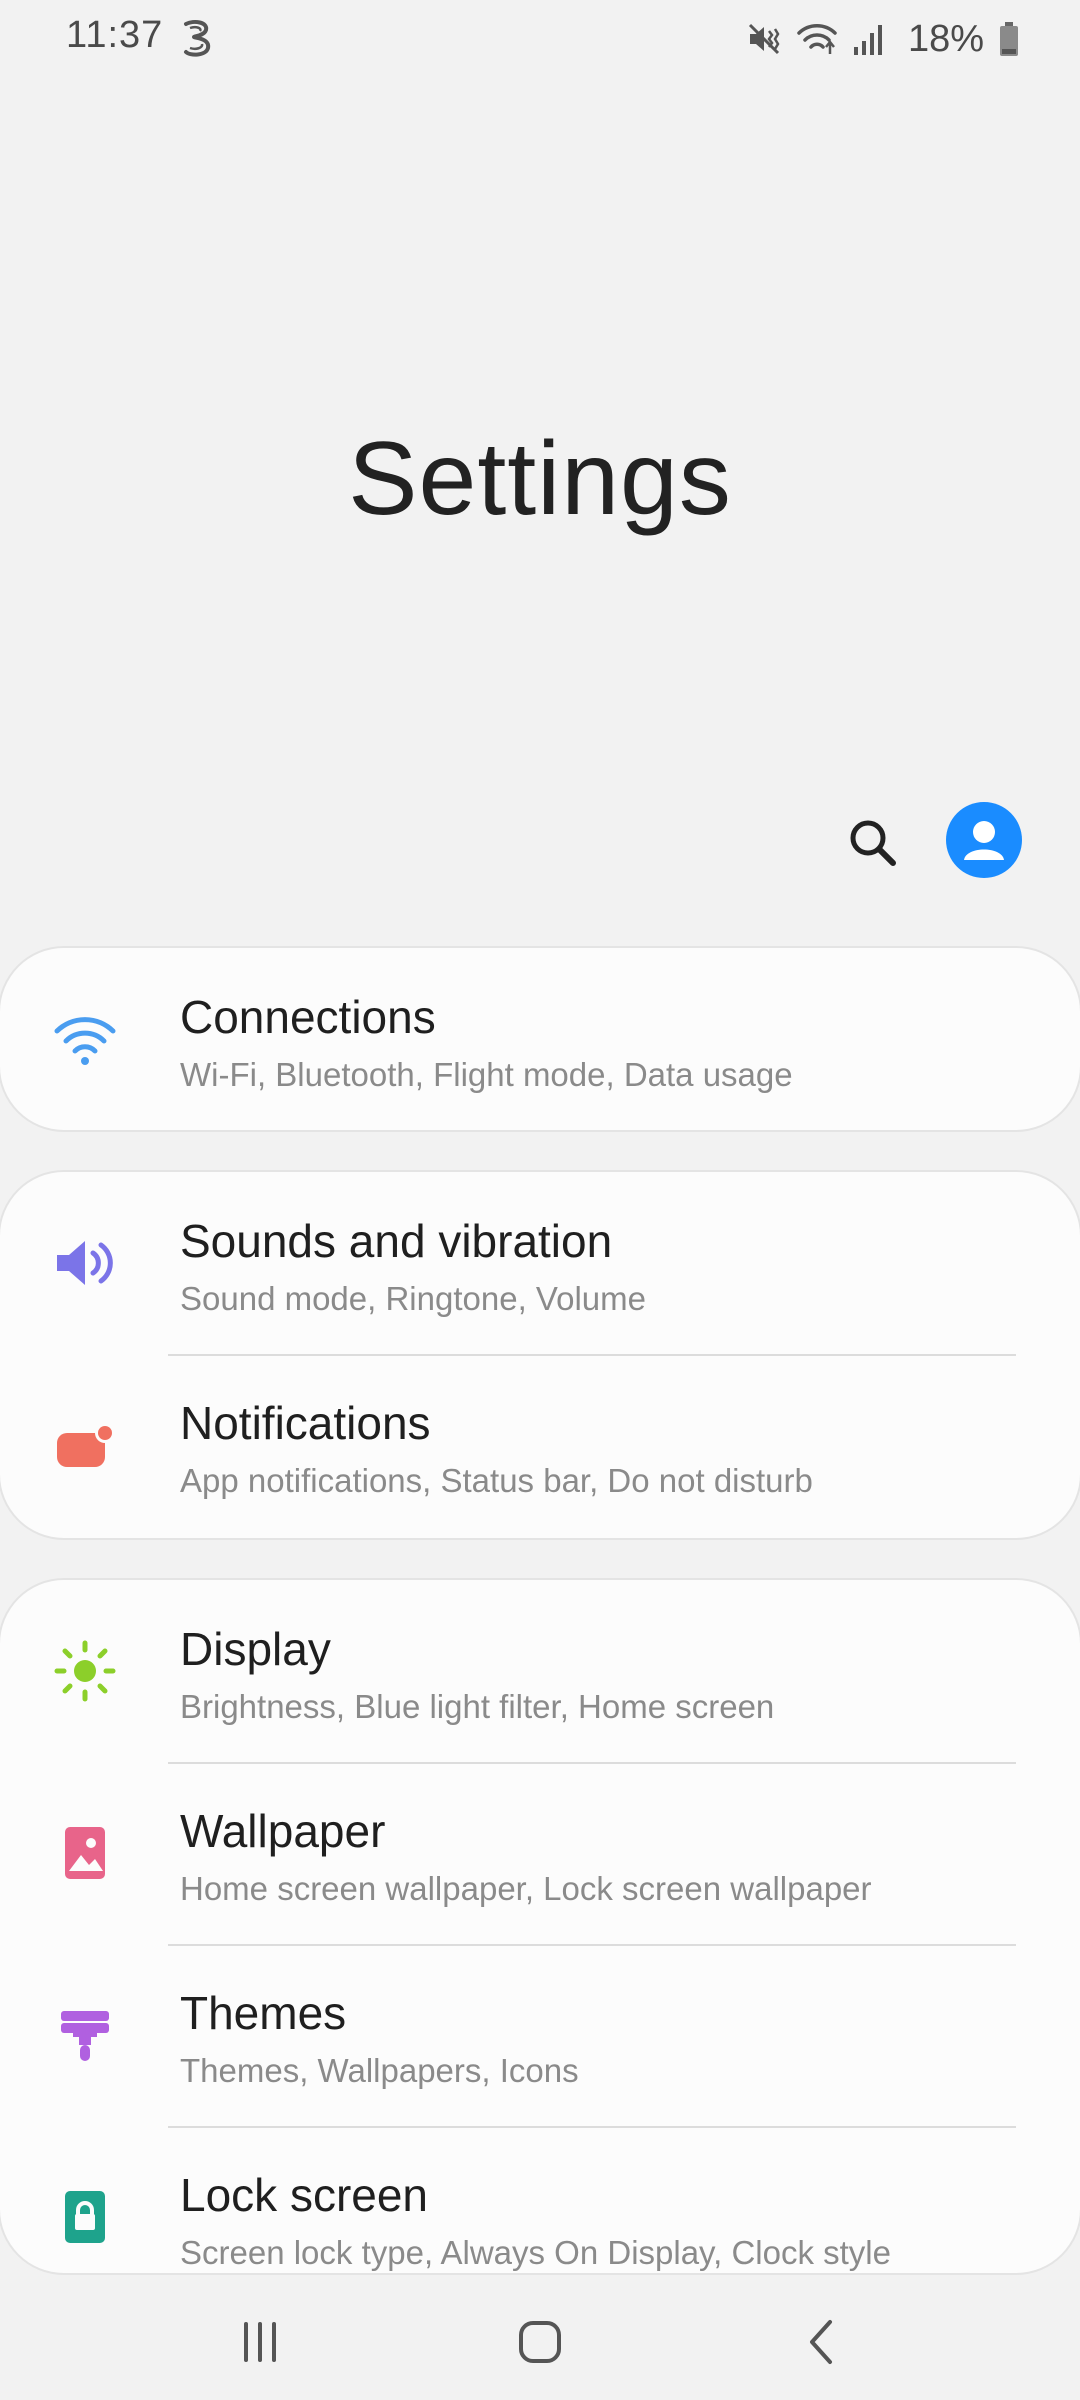 This screenshot has width=1080, height=2400. What do you see at coordinates (85, 2035) in the screenshot?
I see `paintbrush-icon` at bounding box center [85, 2035].